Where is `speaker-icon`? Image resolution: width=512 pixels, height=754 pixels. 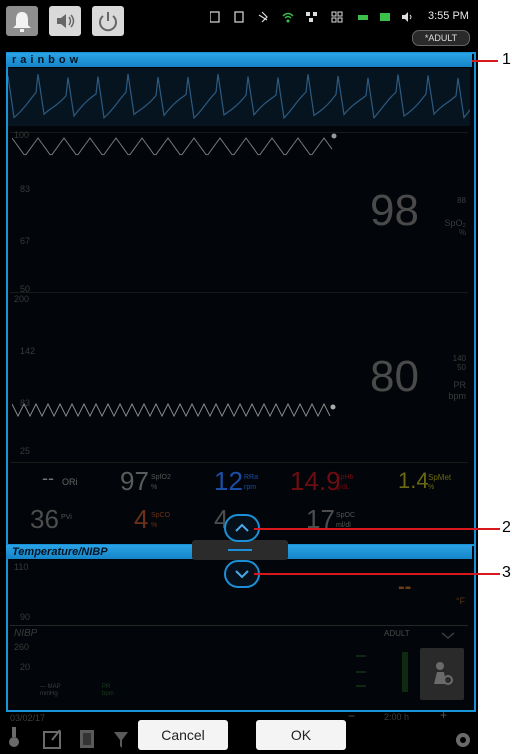
speaker-icon is located at coordinates (66, 21).